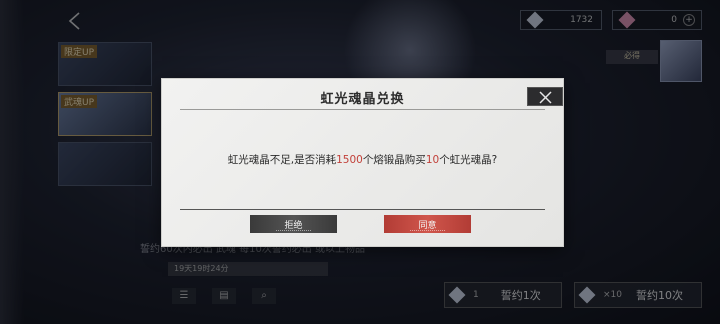  Describe the element at coordinates (394, 160) in the screenshot. I see `message-middle: 个熔锻晶购买` at that location.